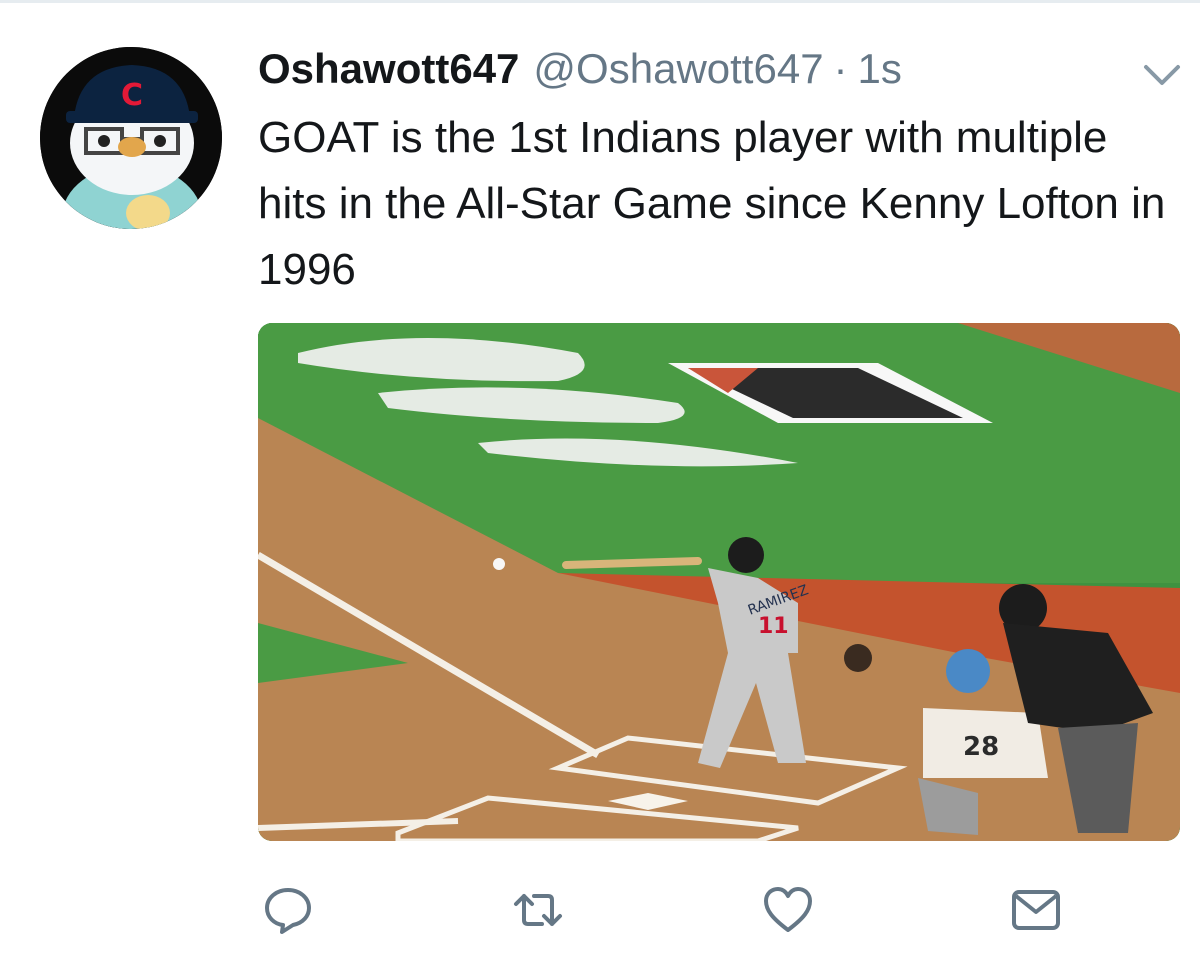  I want to click on tweet-header: Oshawott647 @Oshawott647 · 1s, so click(580, 69).